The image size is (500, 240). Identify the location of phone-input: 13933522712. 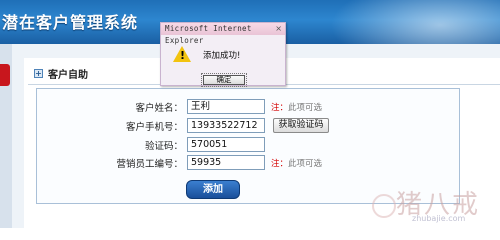
(226, 125).